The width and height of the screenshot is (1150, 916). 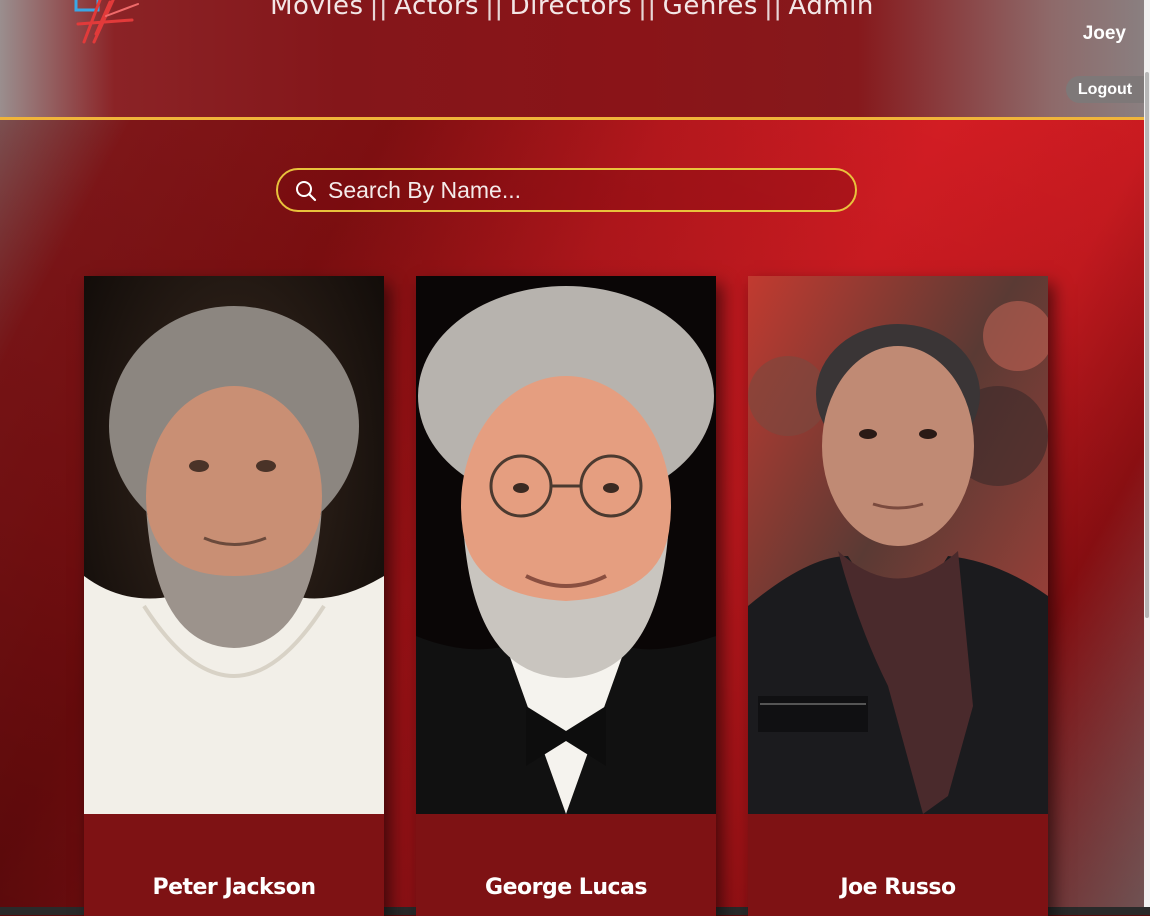 I want to click on nav-genres: Genres, so click(x=710, y=10).